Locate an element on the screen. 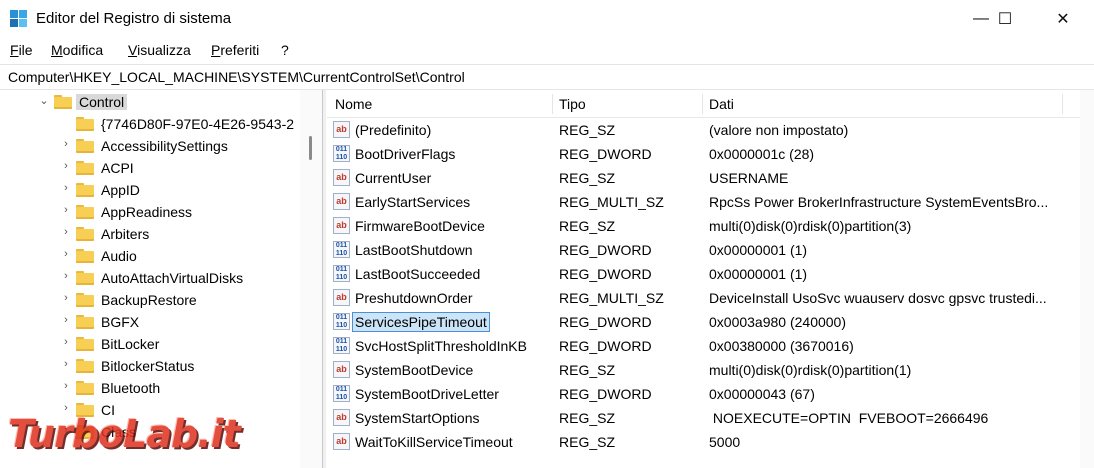 The image size is (1094, 468). tree-item: › Arbiters is located at coordinates (150, 234).